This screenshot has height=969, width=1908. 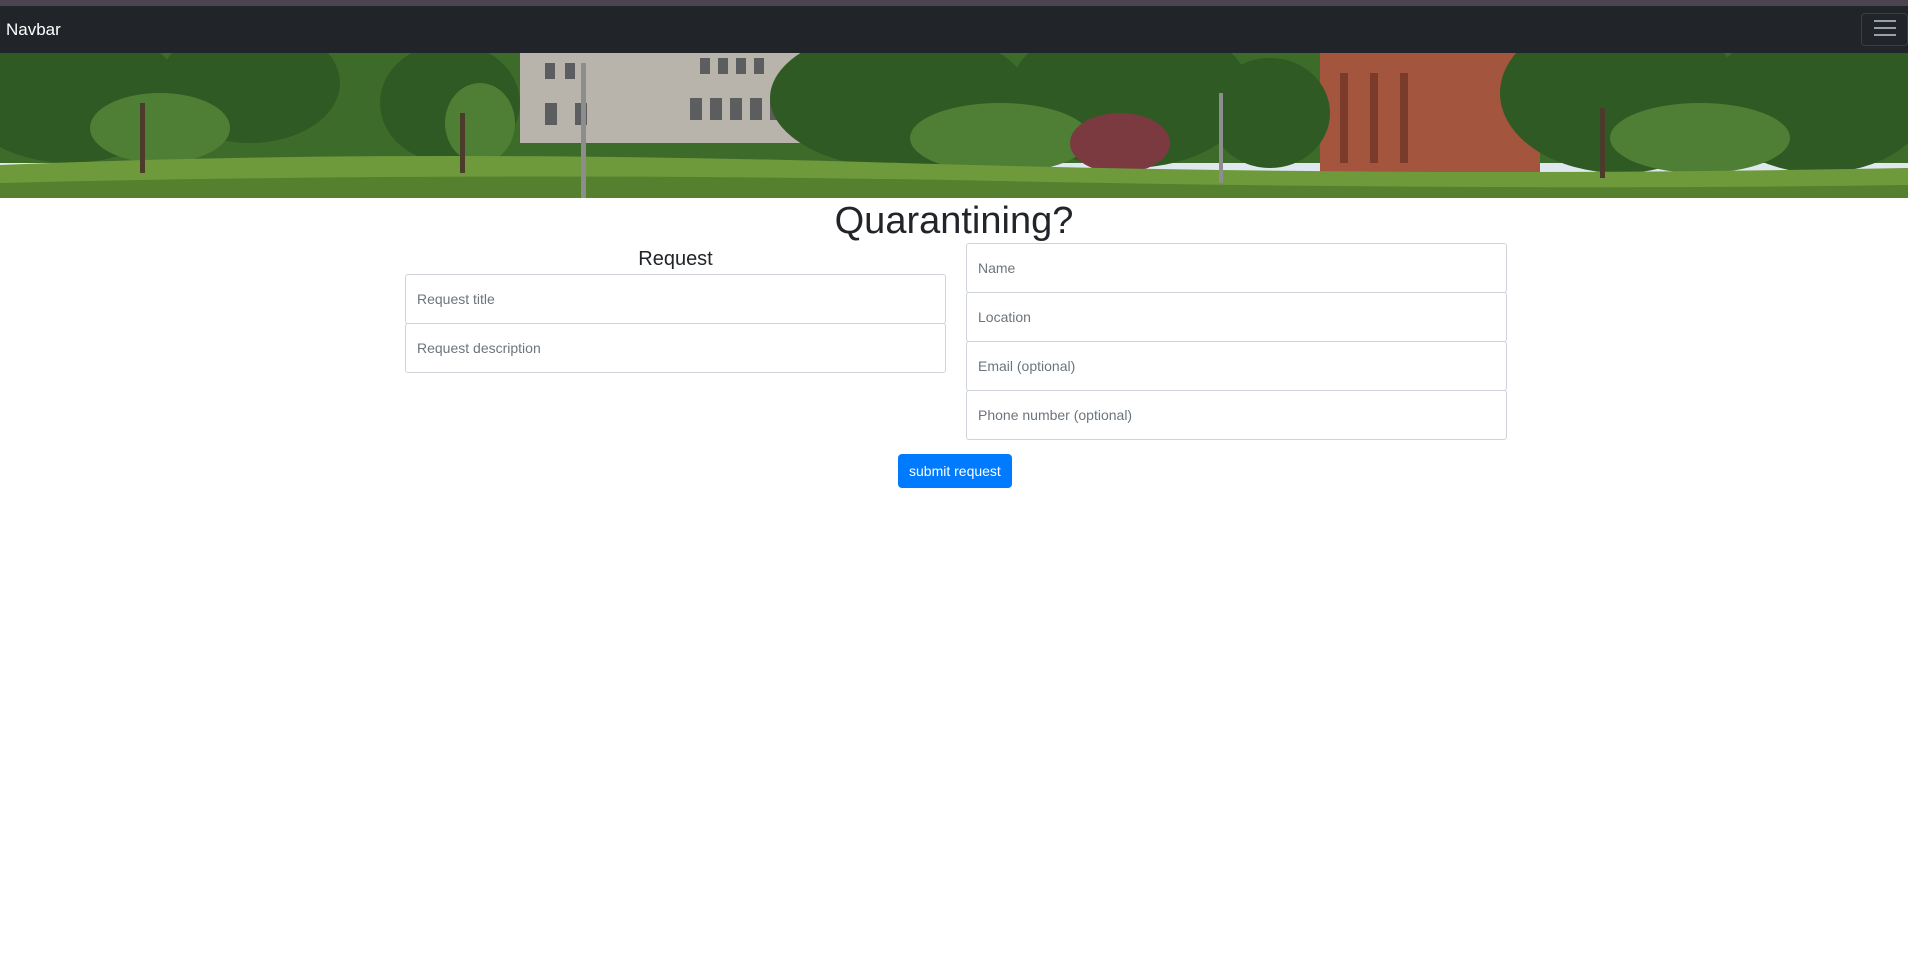 I want to click on submit-wrap: submit request, so click(x=955, y=471).